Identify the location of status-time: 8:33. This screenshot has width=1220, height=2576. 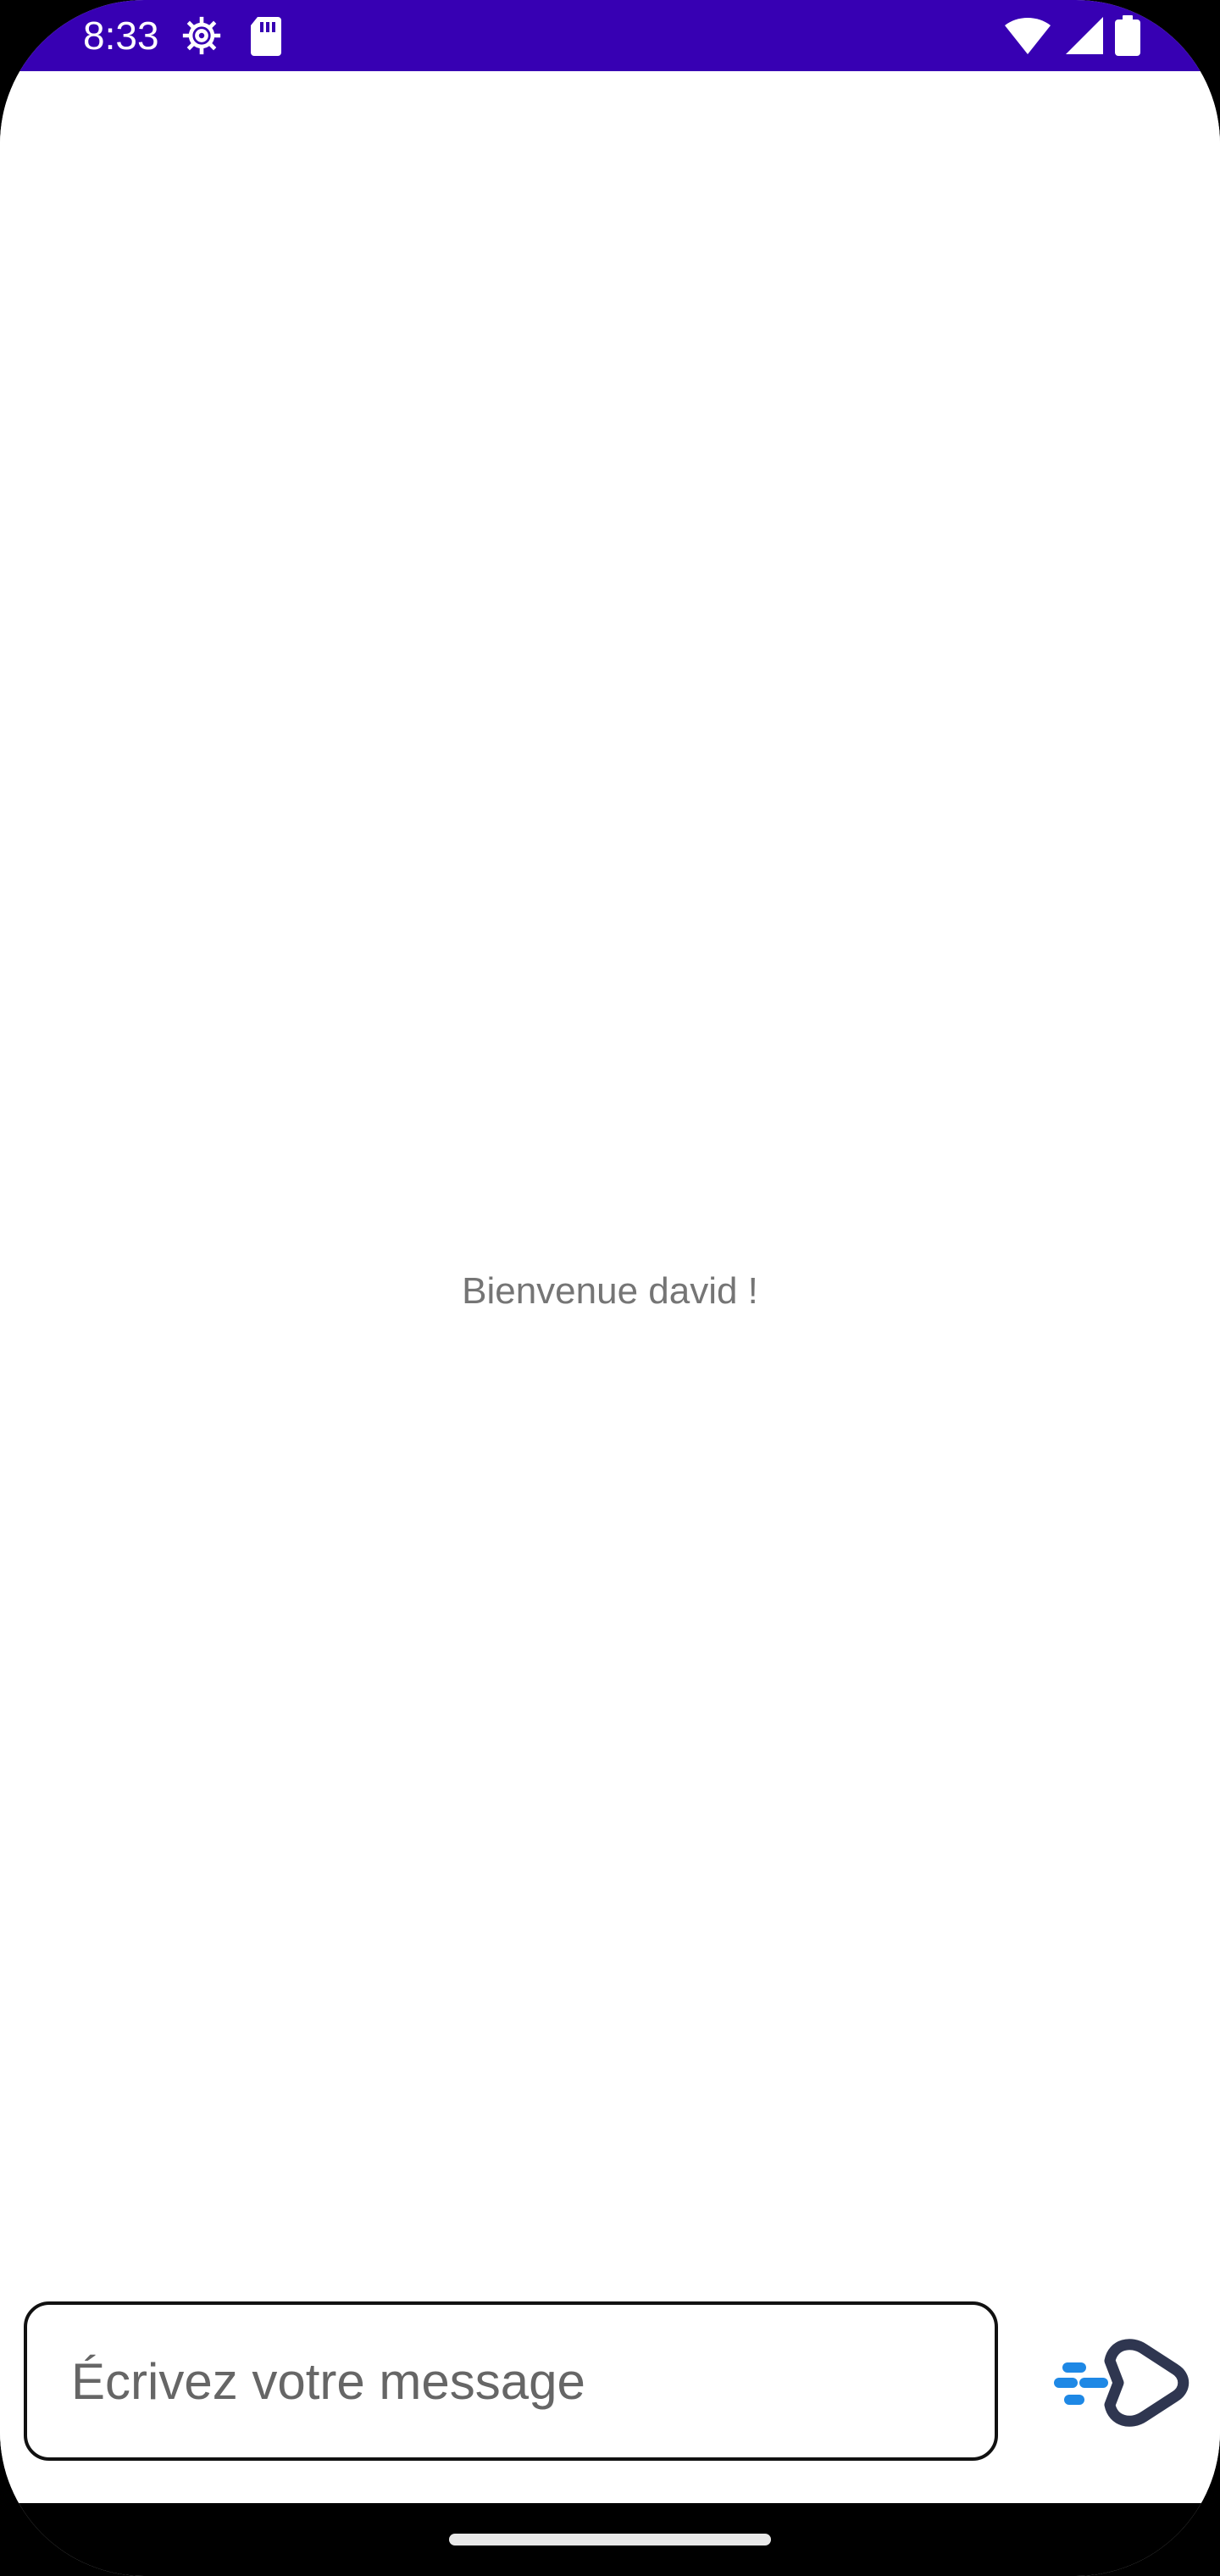
(121, 36).